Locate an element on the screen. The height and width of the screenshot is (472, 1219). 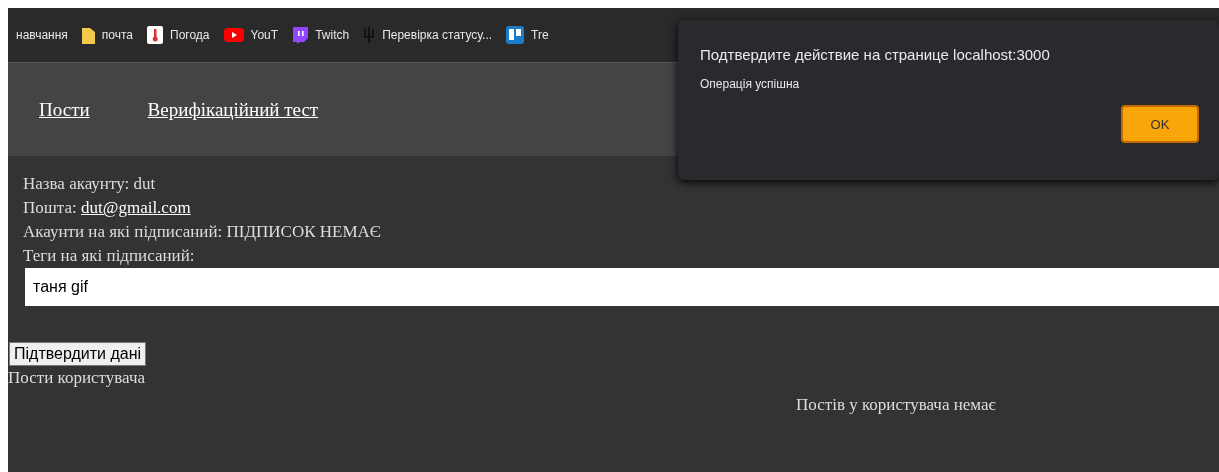
bookmark: YouT is located at coordinates (251, 35).